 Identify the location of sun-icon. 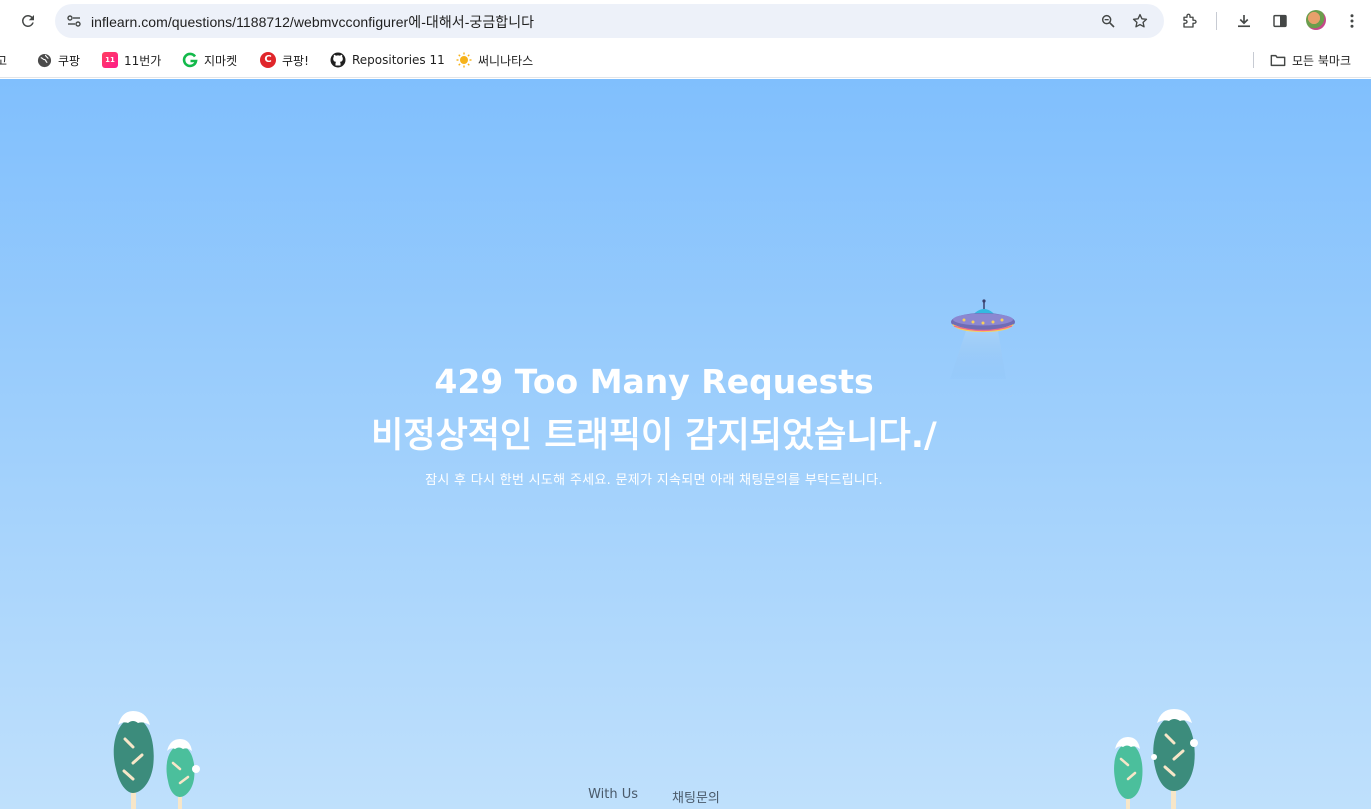
(464, 60).